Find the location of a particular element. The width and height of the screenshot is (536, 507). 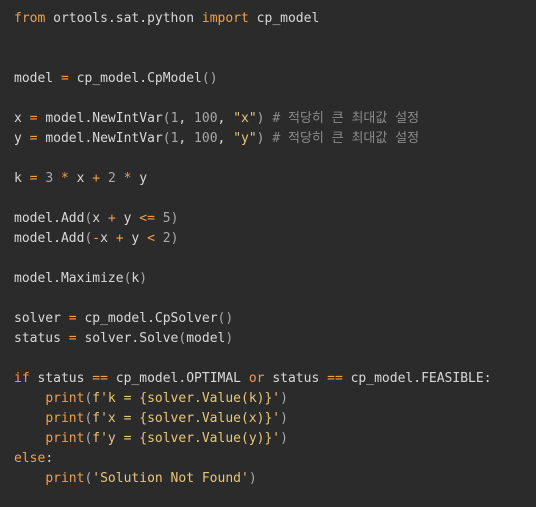

code-line: print(f'x = {solver.Value(x)}') is located at coordinates (166, 418).